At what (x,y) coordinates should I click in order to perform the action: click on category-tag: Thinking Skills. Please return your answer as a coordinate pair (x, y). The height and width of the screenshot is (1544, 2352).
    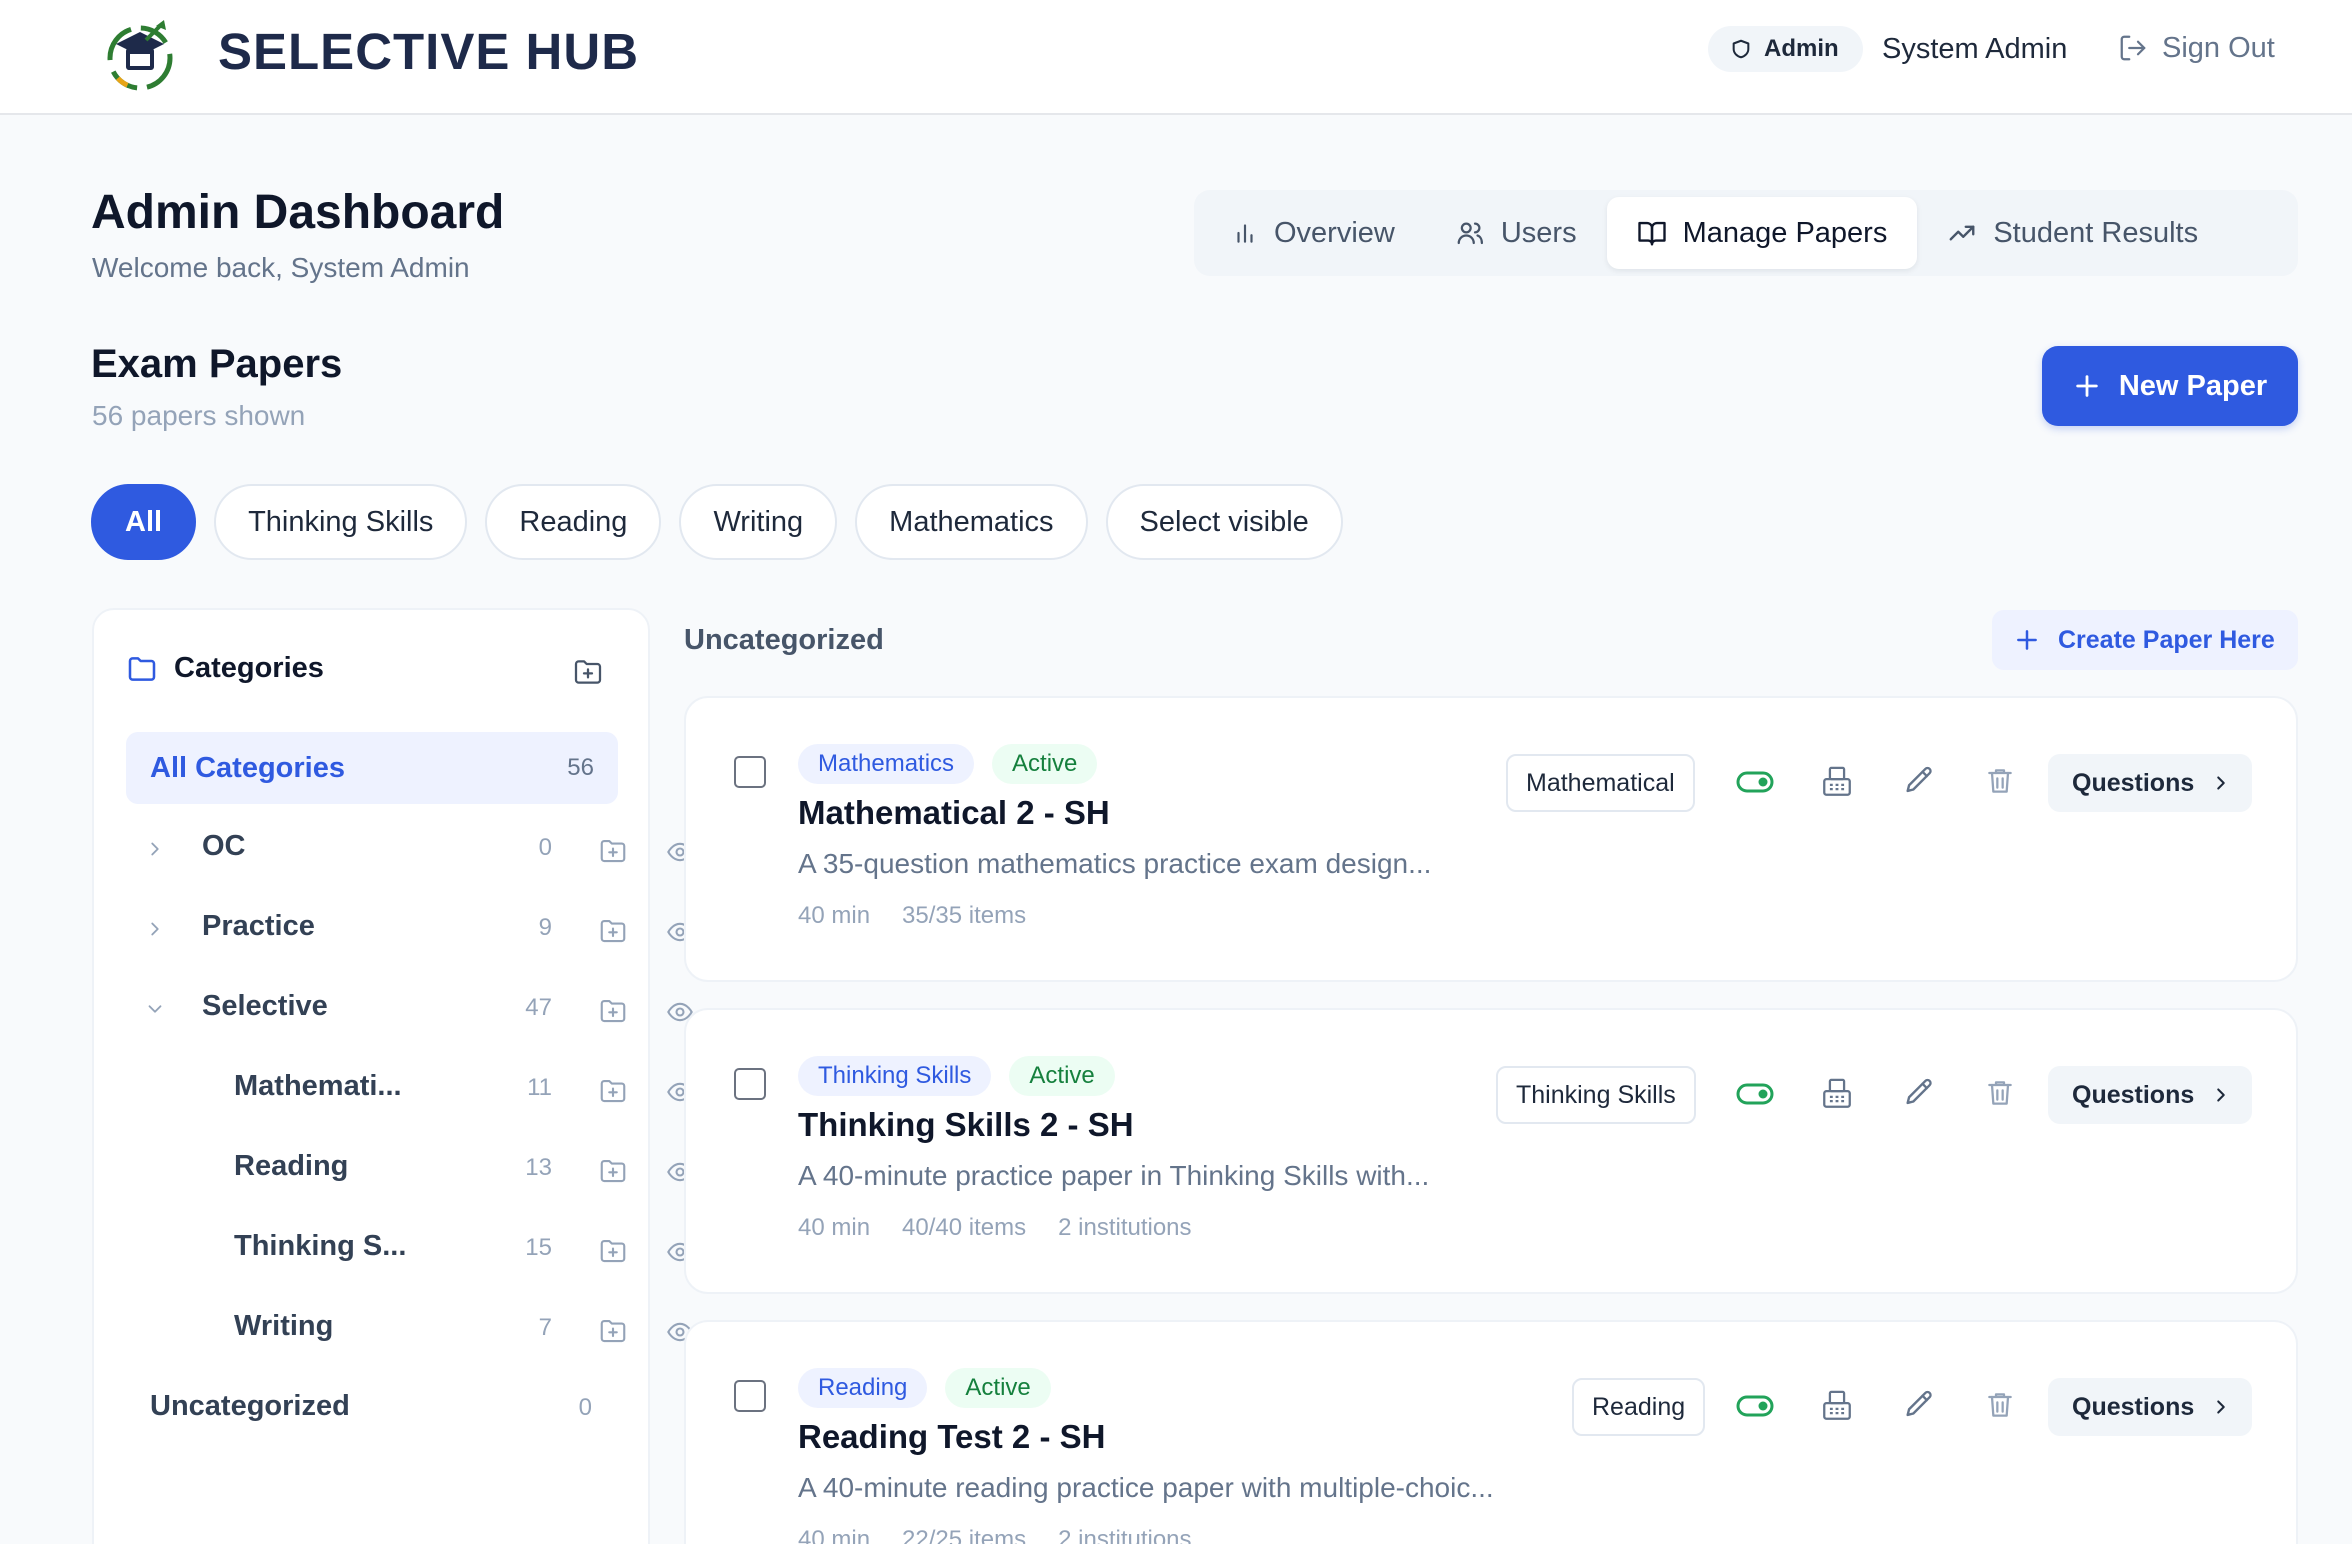
    Looking at the image, I should click on (1596, 1095).